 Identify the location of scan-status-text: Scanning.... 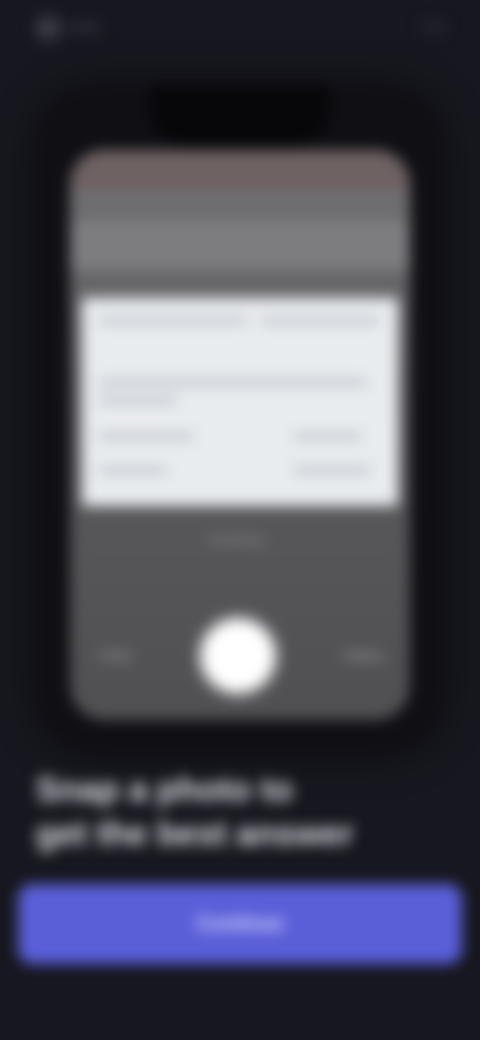
(240, 539).